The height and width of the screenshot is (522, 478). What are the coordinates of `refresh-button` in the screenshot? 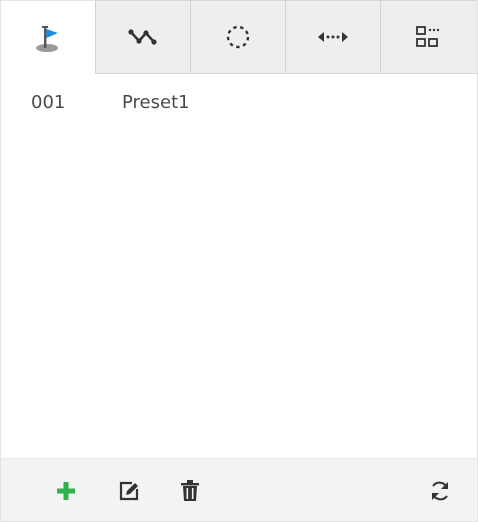 It's located at (440, 493).